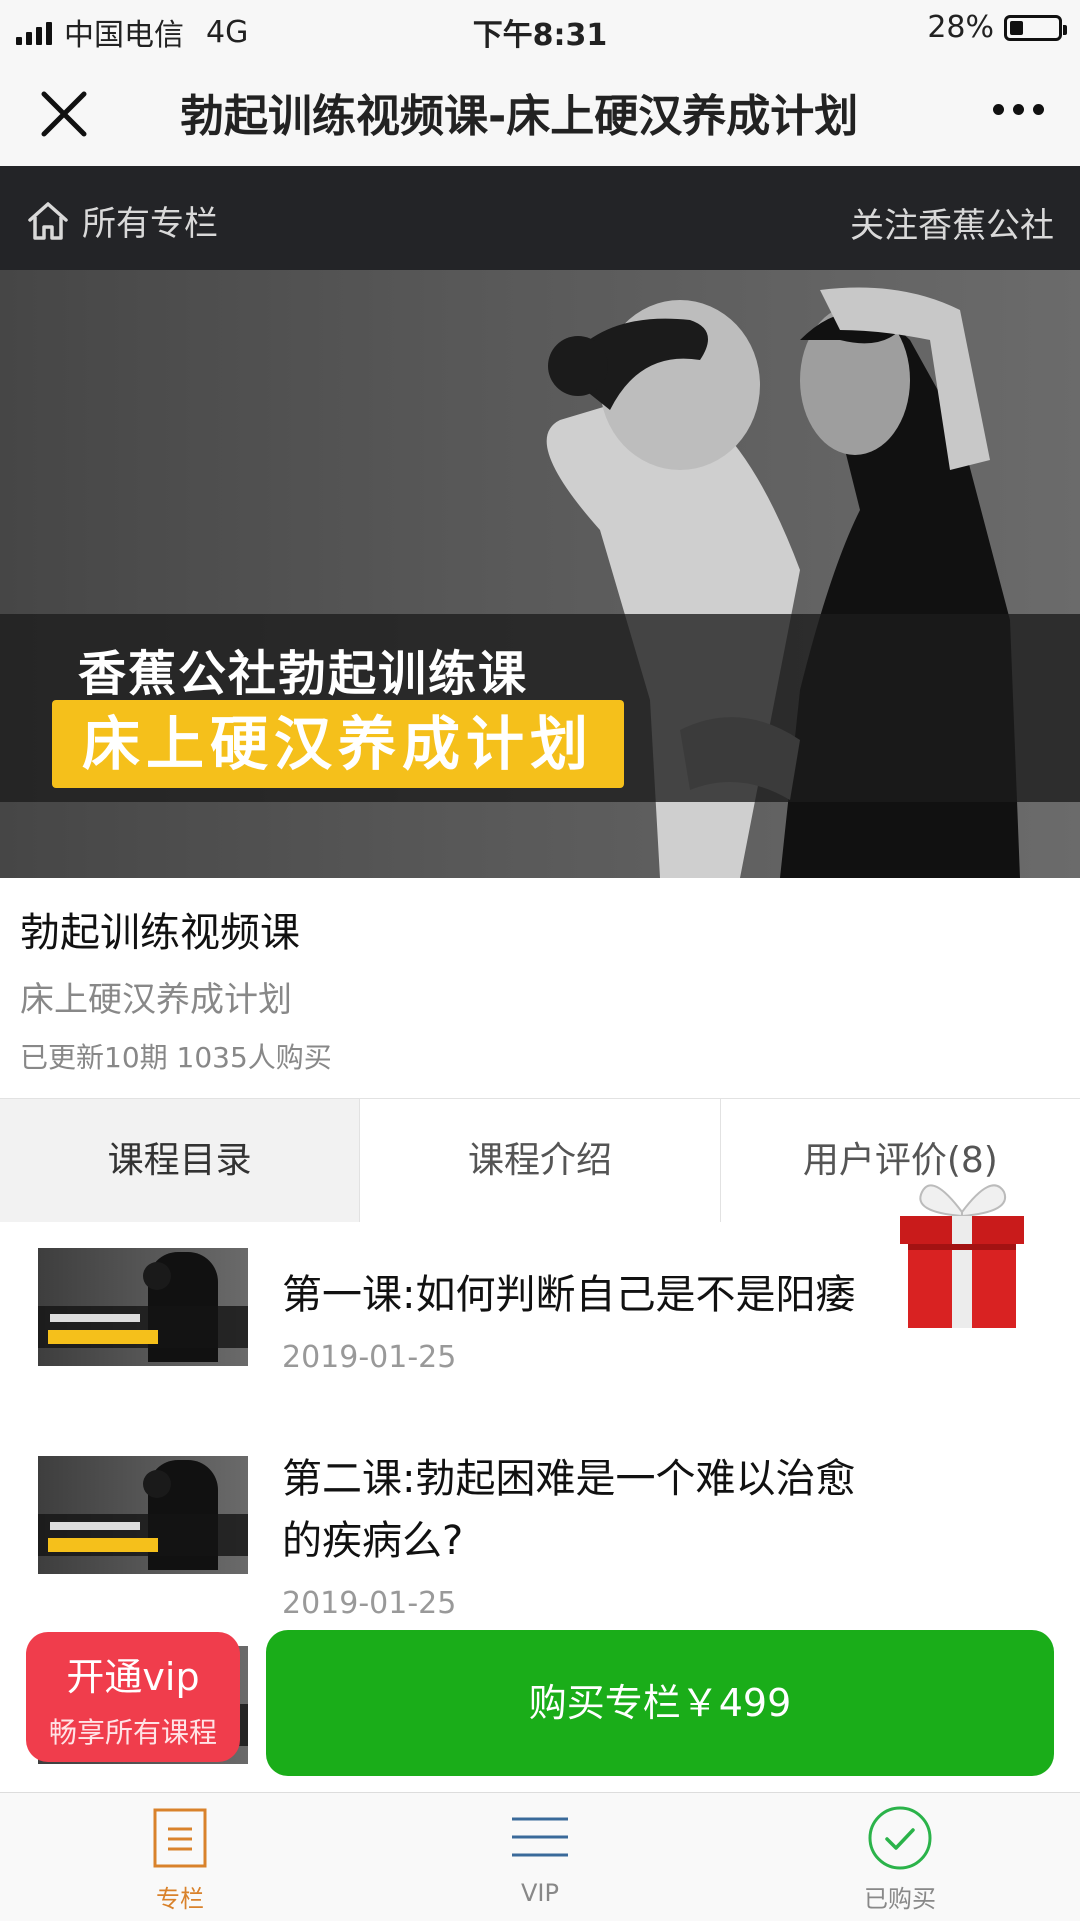  Describe the element at coordinates (540, 218) in the screenshot. I see `column-bar: 所有专栏 关注香蕉公社` at that location.